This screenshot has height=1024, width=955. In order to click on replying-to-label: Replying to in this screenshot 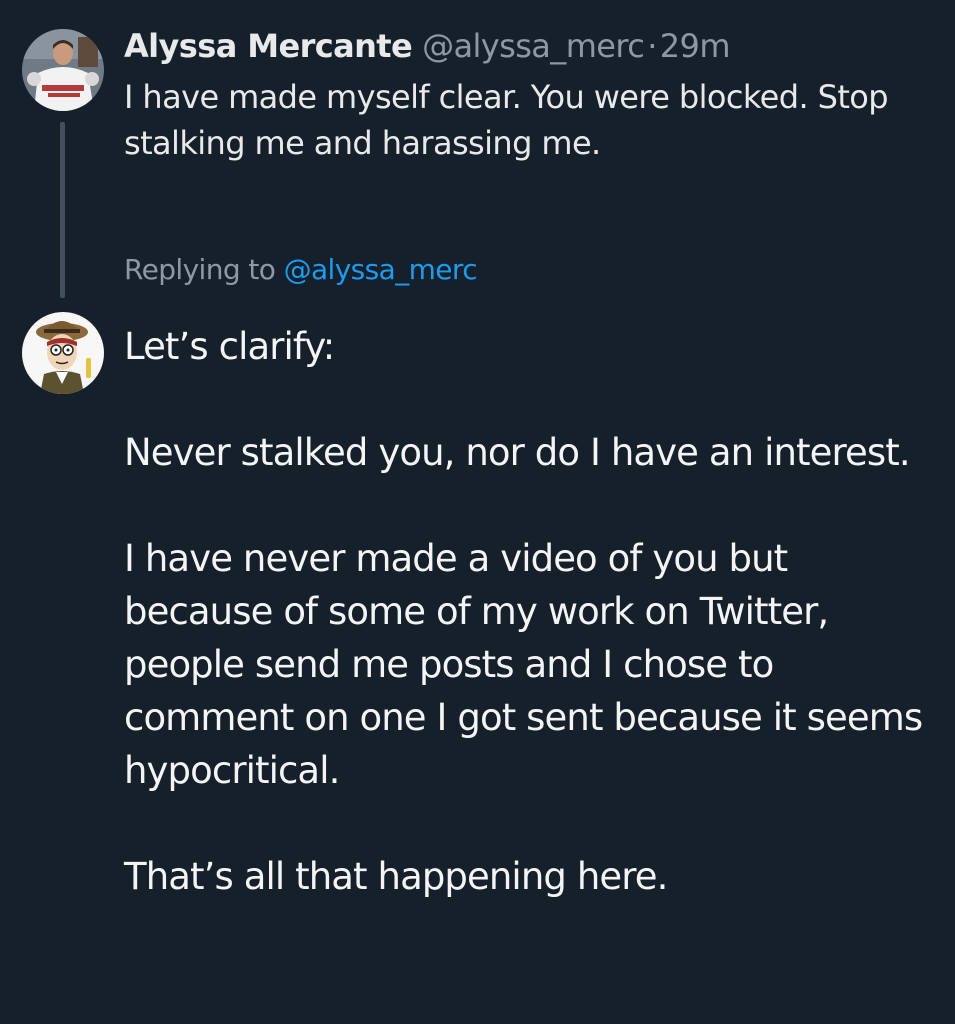, I will do `click(200, 269)`.